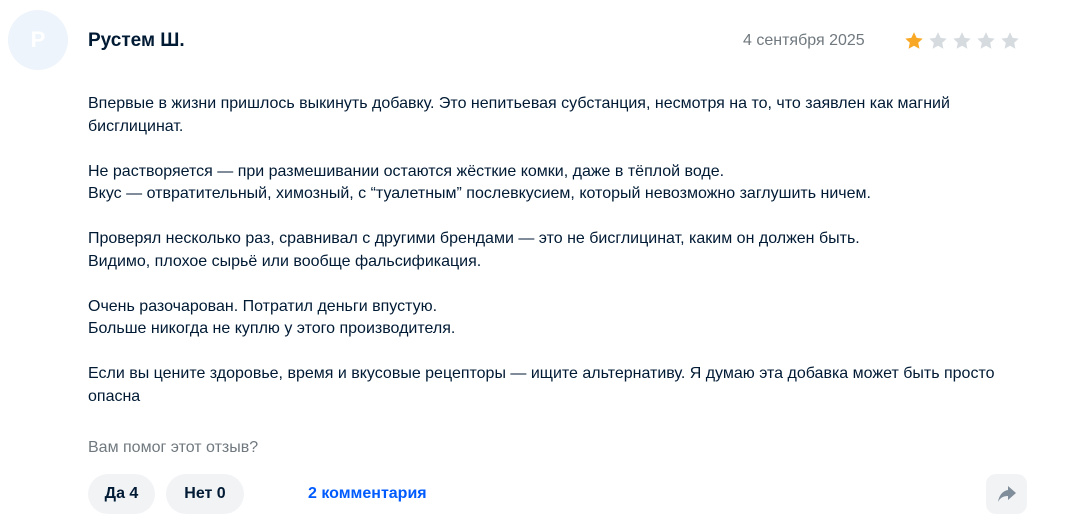 This screenshot has width=1085, height=527. Describe the element at coordinates (367, 494) in the screenshot. I see `comments-link: 2 комментария` at that location.